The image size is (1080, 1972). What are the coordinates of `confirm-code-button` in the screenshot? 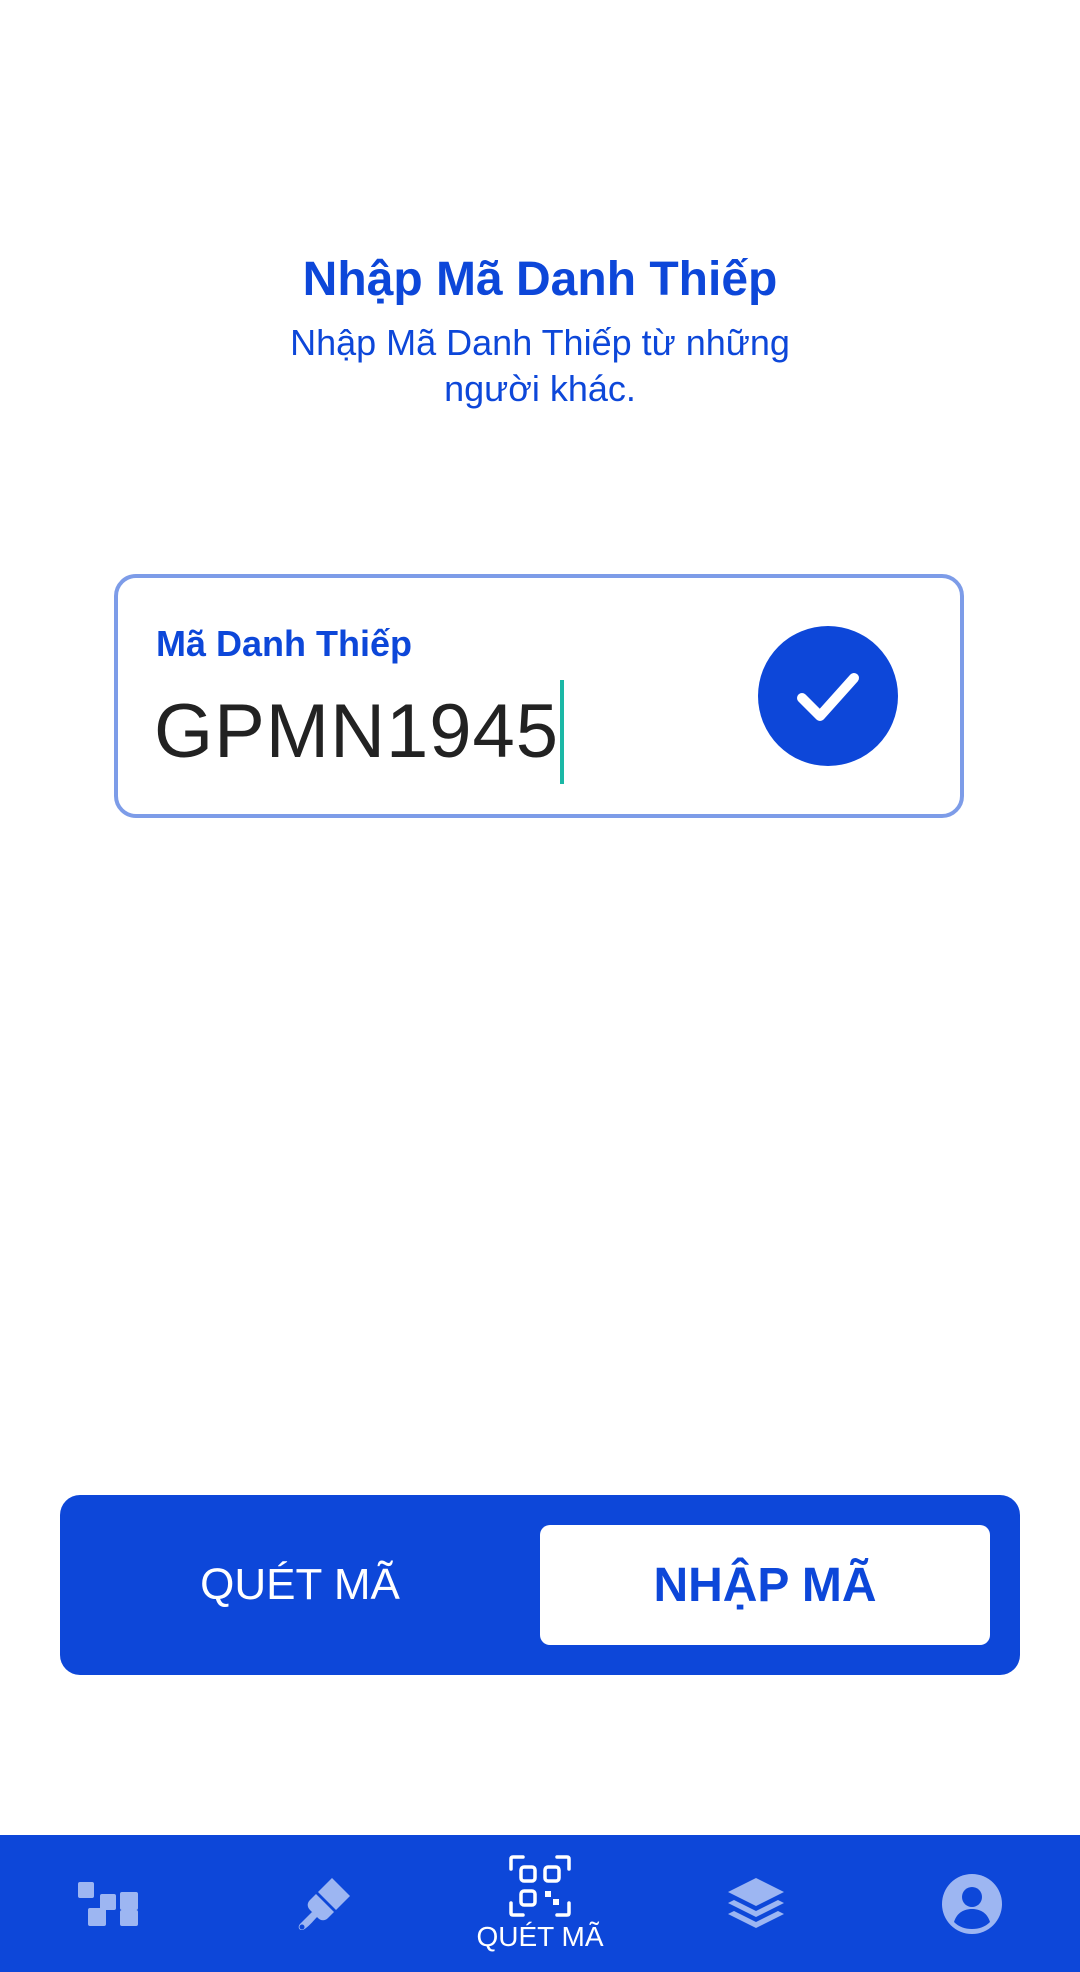 It's located at (828, 696).